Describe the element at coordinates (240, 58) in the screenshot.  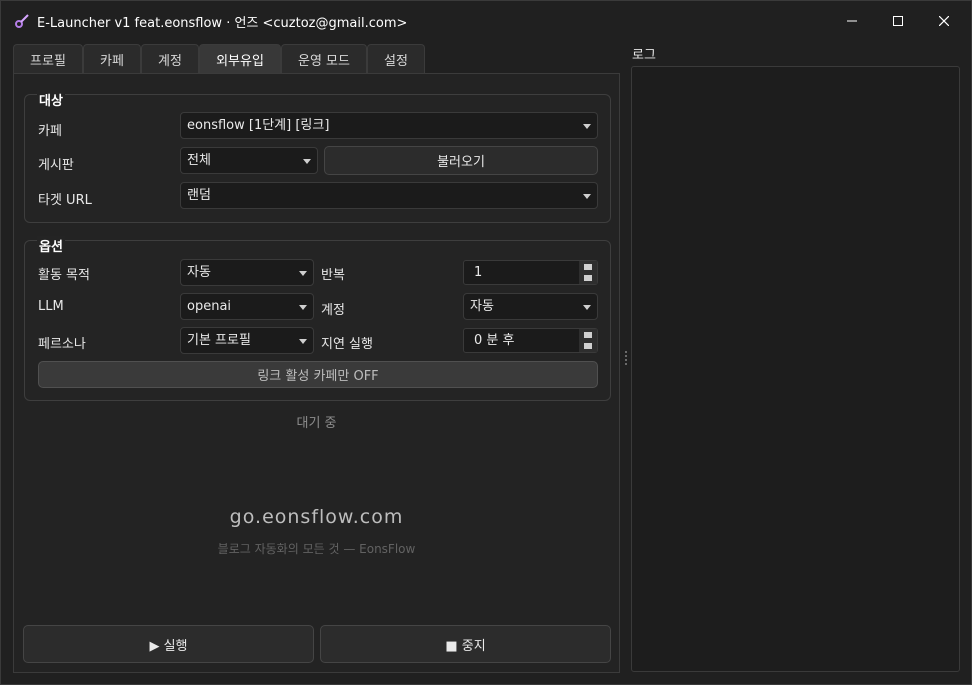
I see `tab-external-inflow: 외부유입` at that location.